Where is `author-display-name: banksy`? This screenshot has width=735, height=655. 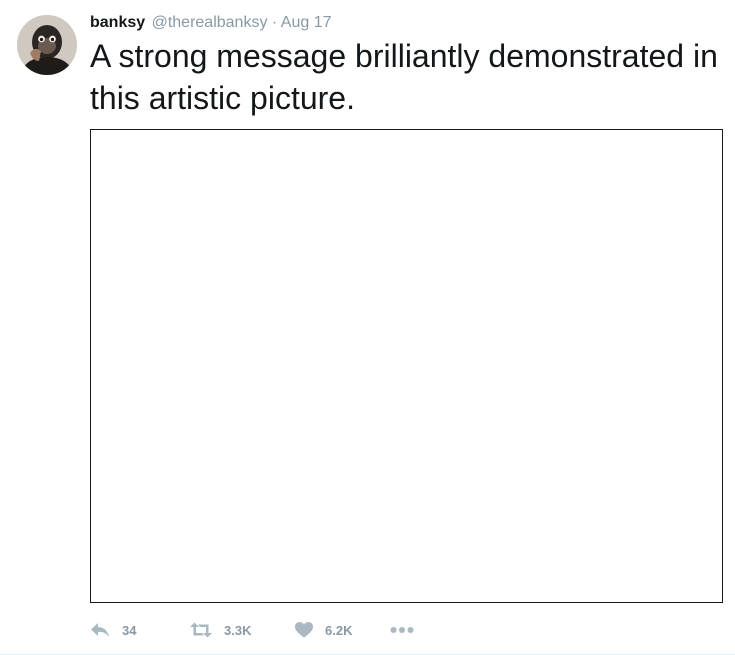 author-display-name: banksy is located at coordinates (117, 22).